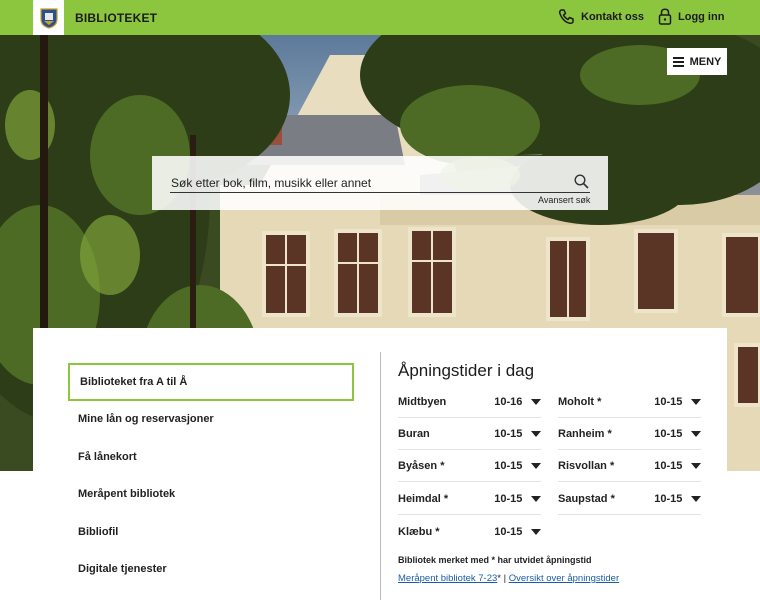 The image size is (760, 600). What do you see at coordinates (564, 200) in the screenshot?
I see `advanced-search-link: Avansert søk` at bounding box center [564, 200].